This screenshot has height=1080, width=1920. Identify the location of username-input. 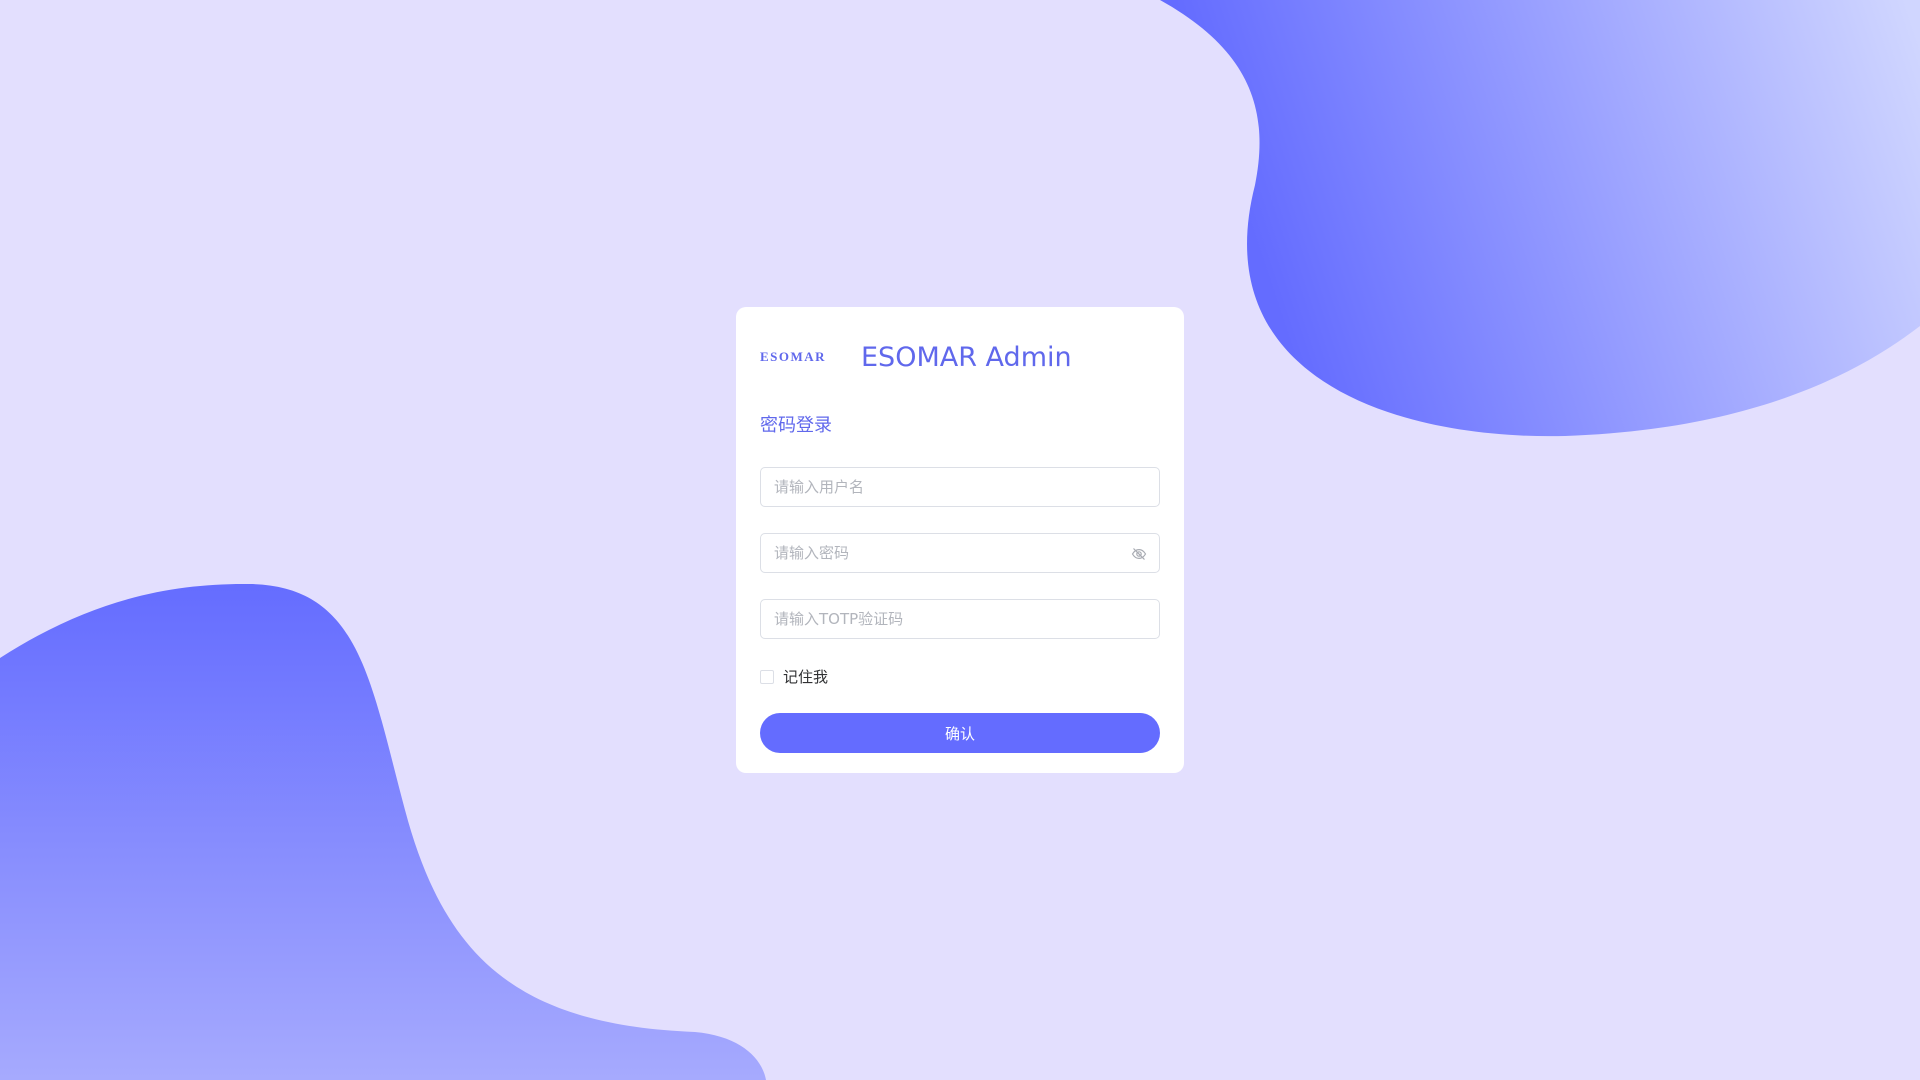
(960, 487).